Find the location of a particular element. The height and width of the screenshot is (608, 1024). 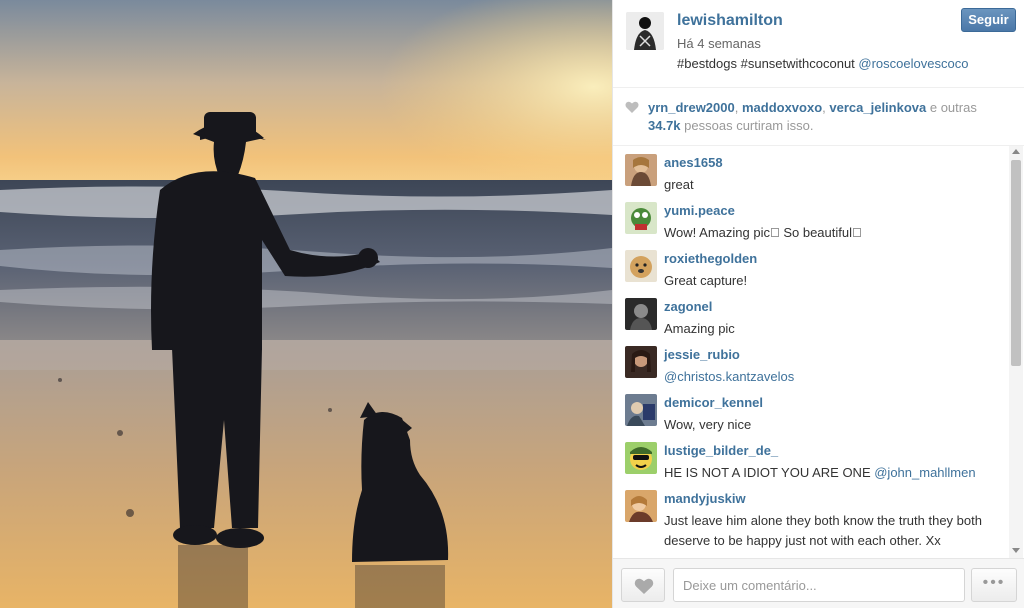

caption-hashtags: #bestdogs #sunsetwithcoconut is located at coordinates (767, 63).